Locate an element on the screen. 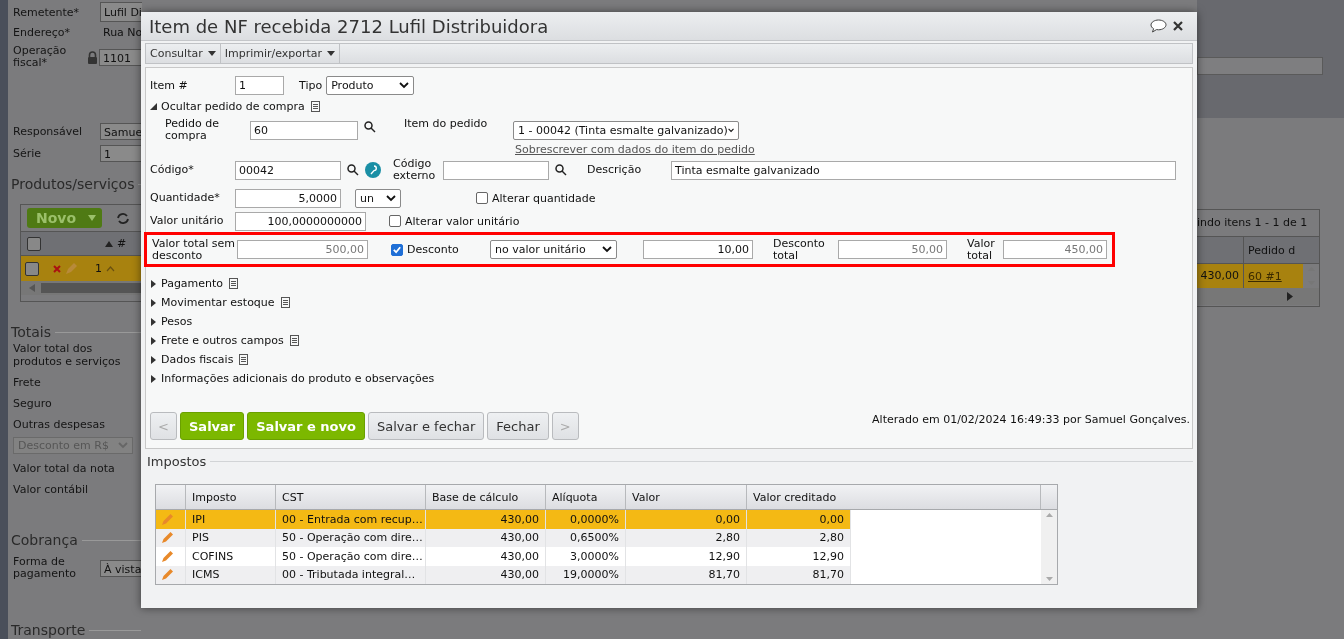  delete-icon is located at coordinates (57, 268).